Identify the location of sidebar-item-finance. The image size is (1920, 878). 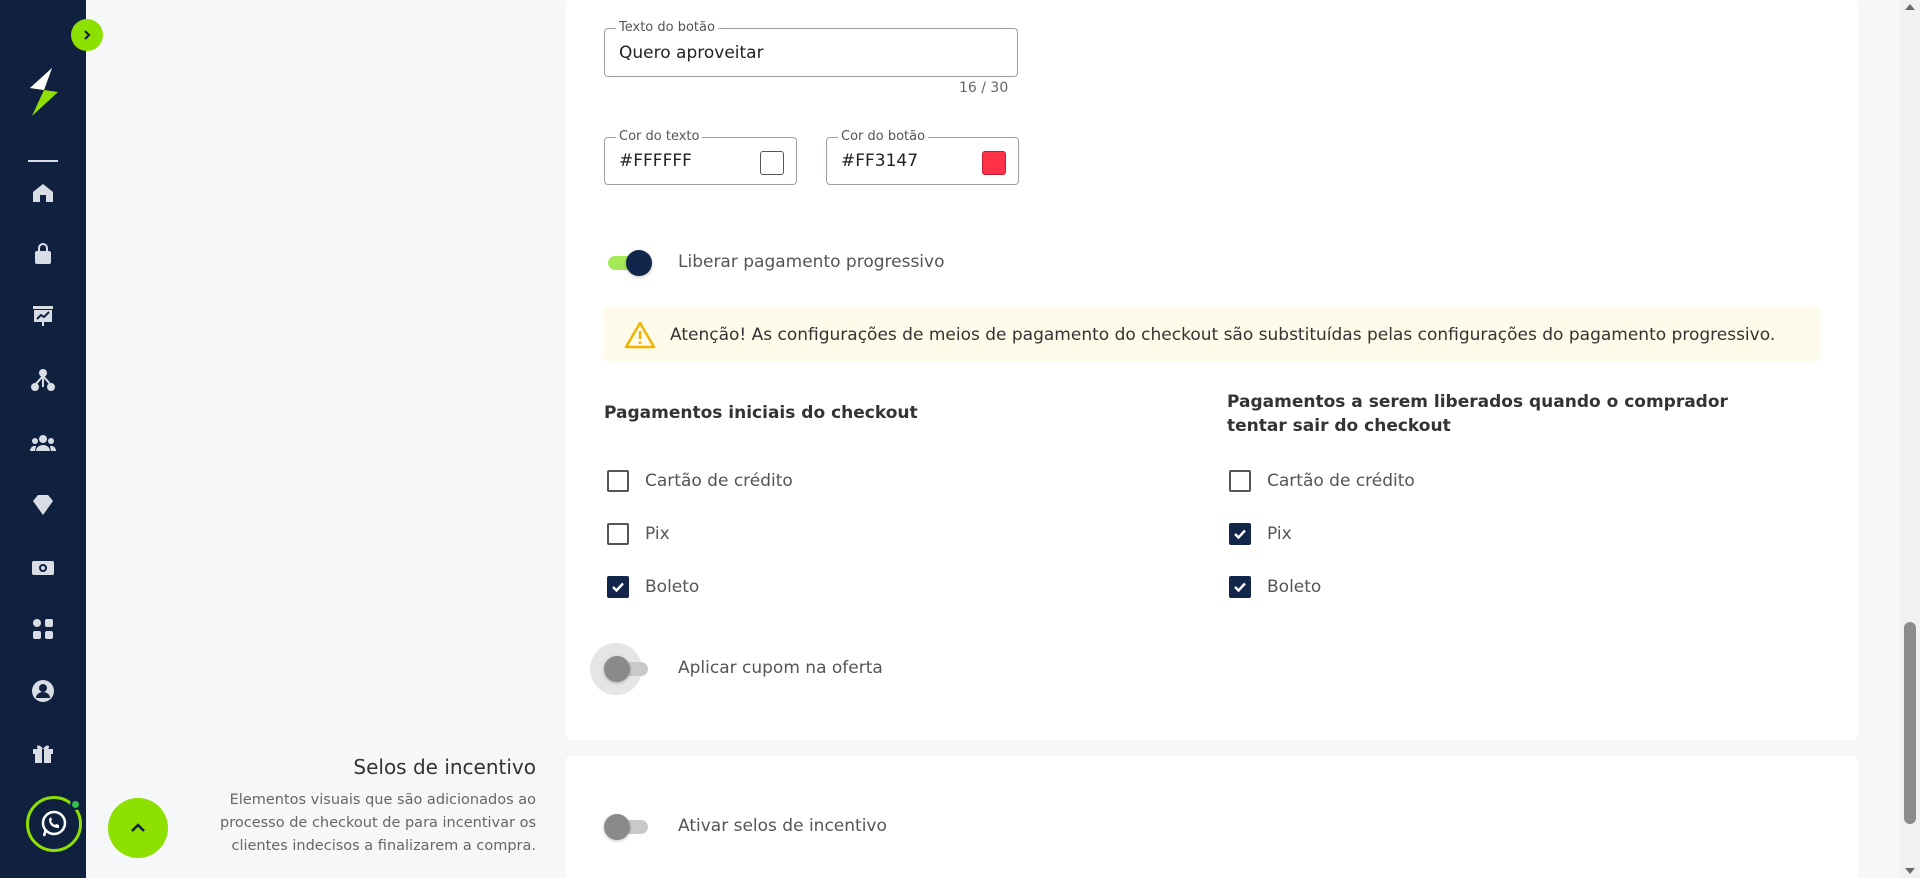
(43, 568).